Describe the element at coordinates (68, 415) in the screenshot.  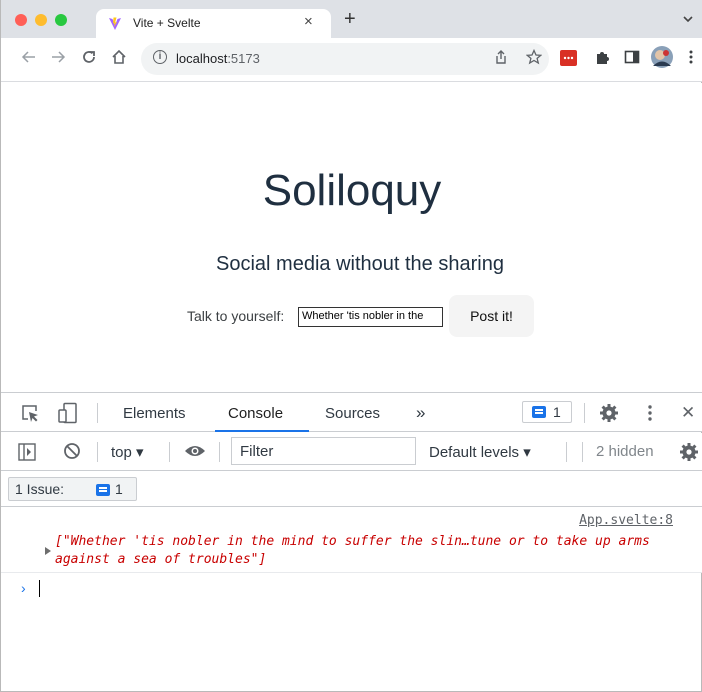
I see `device-toolbar-icon` at that location.